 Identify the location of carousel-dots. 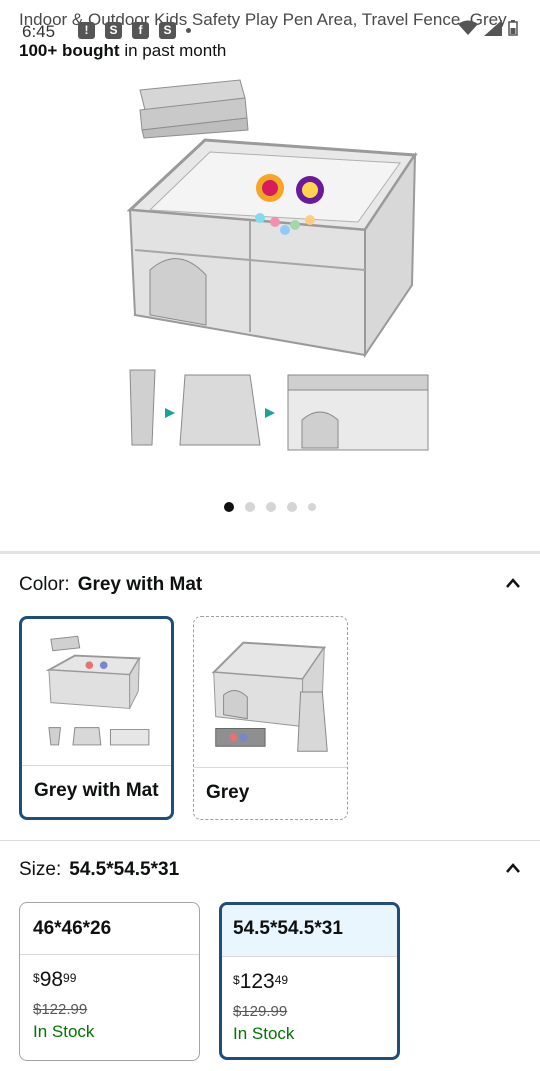
(270, 507).